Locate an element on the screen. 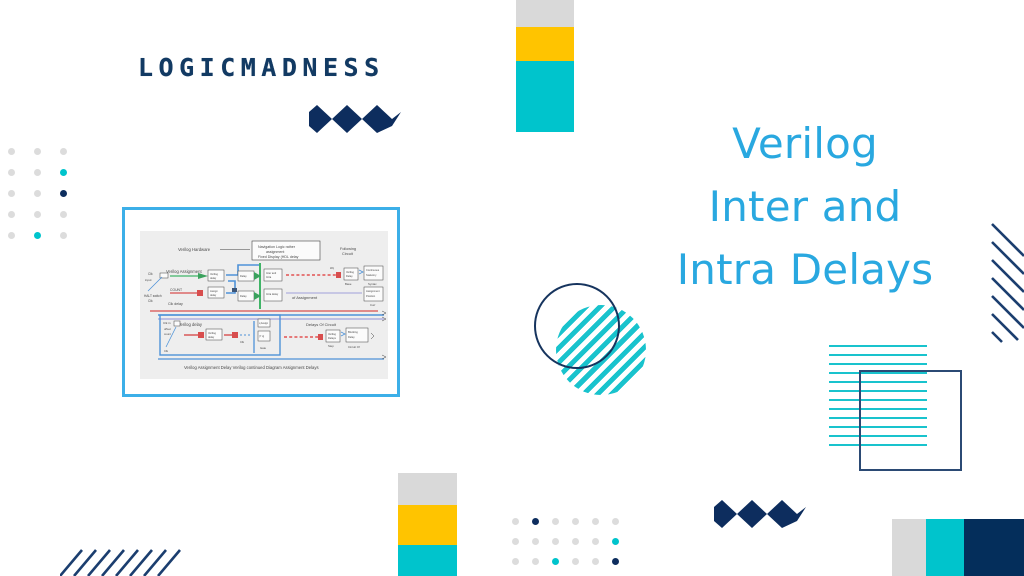 The image size is (1024, 576). svg-text: COUNT is located at coordinates (176, 290).